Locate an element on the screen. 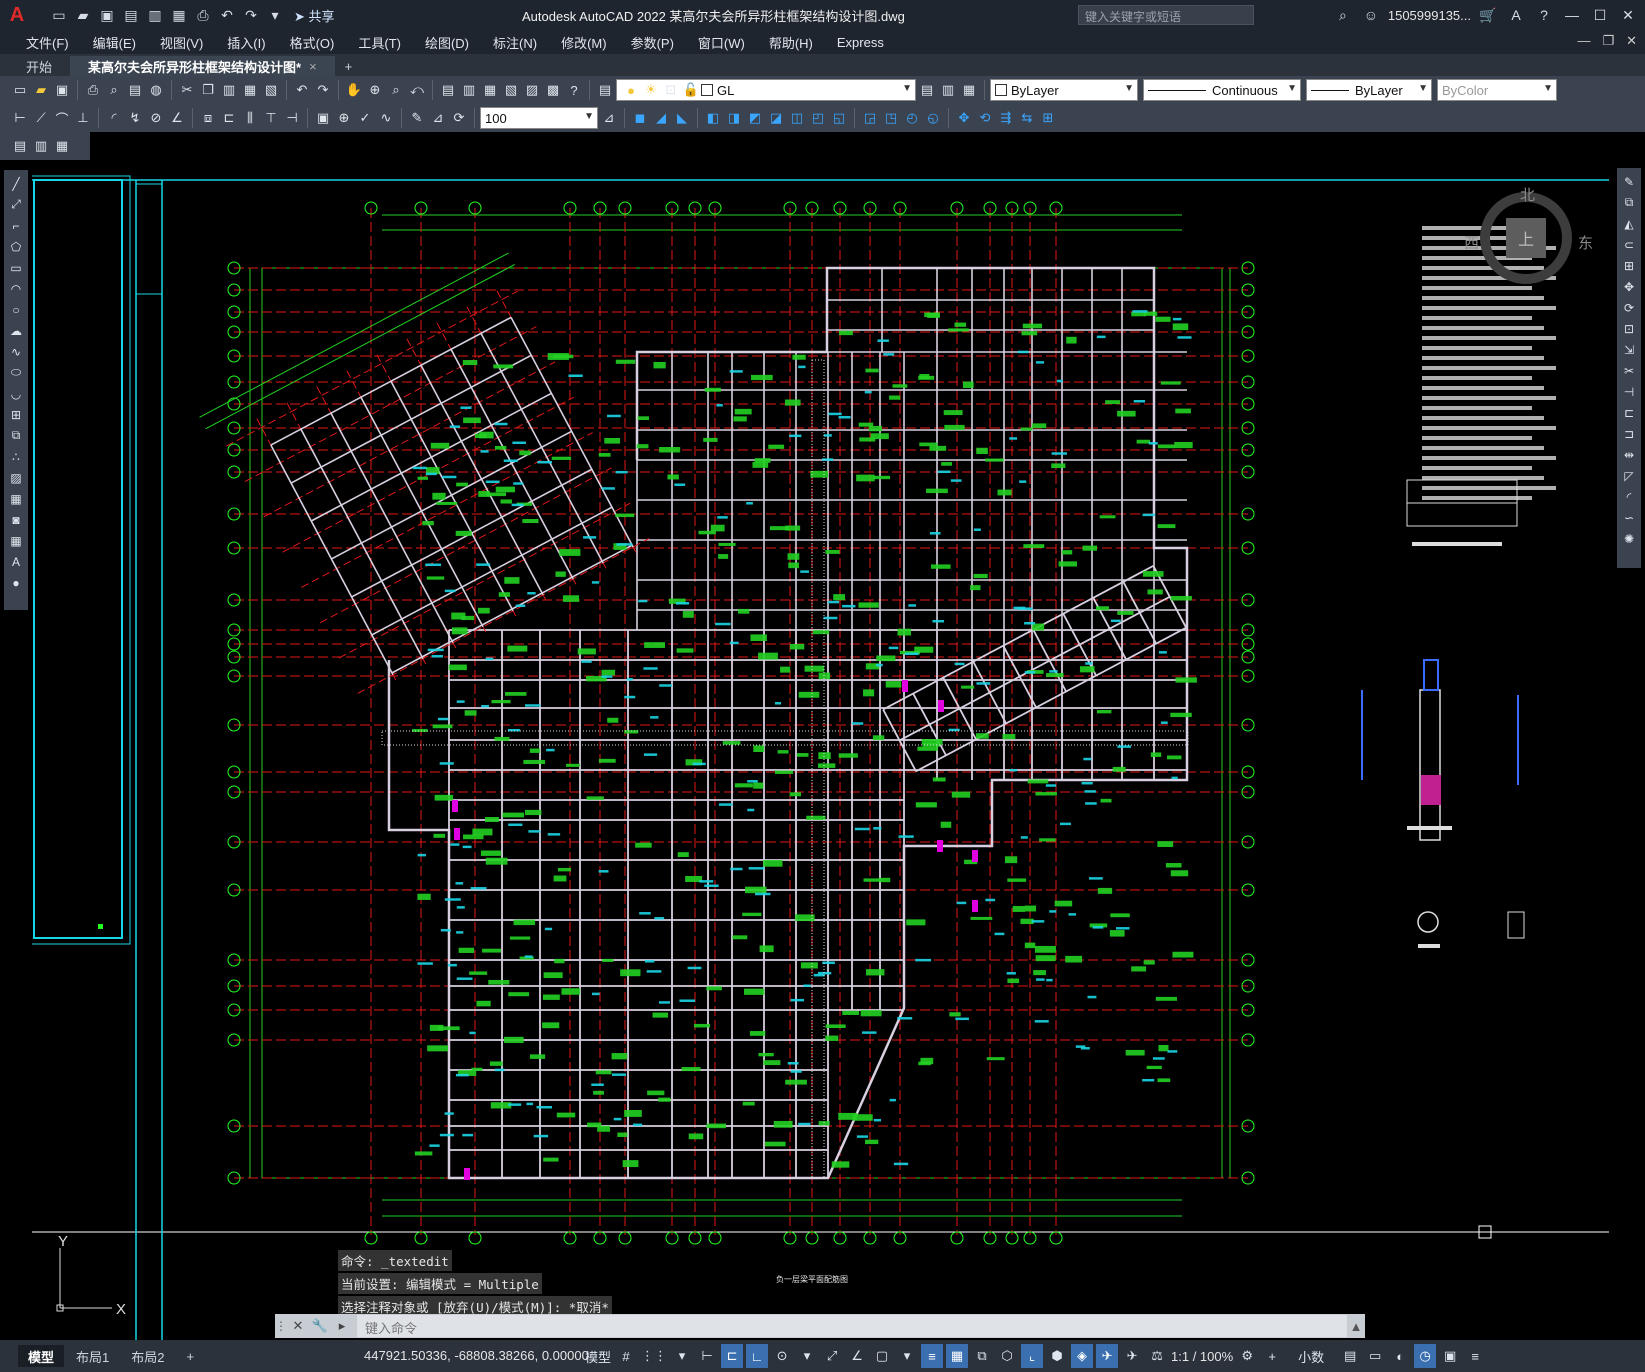 The height and width of the screenshot is (1372, 1645). add-selected-icon: ● is located at coordinates (16, 582).